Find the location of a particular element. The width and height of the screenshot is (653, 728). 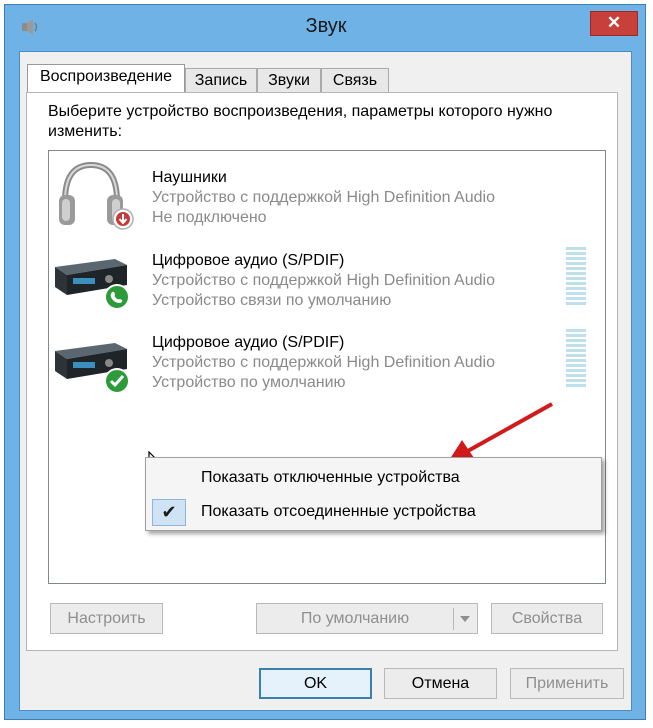

menu-item-label: Показать отсоединенные устройства is located at coordinates (338, 511).